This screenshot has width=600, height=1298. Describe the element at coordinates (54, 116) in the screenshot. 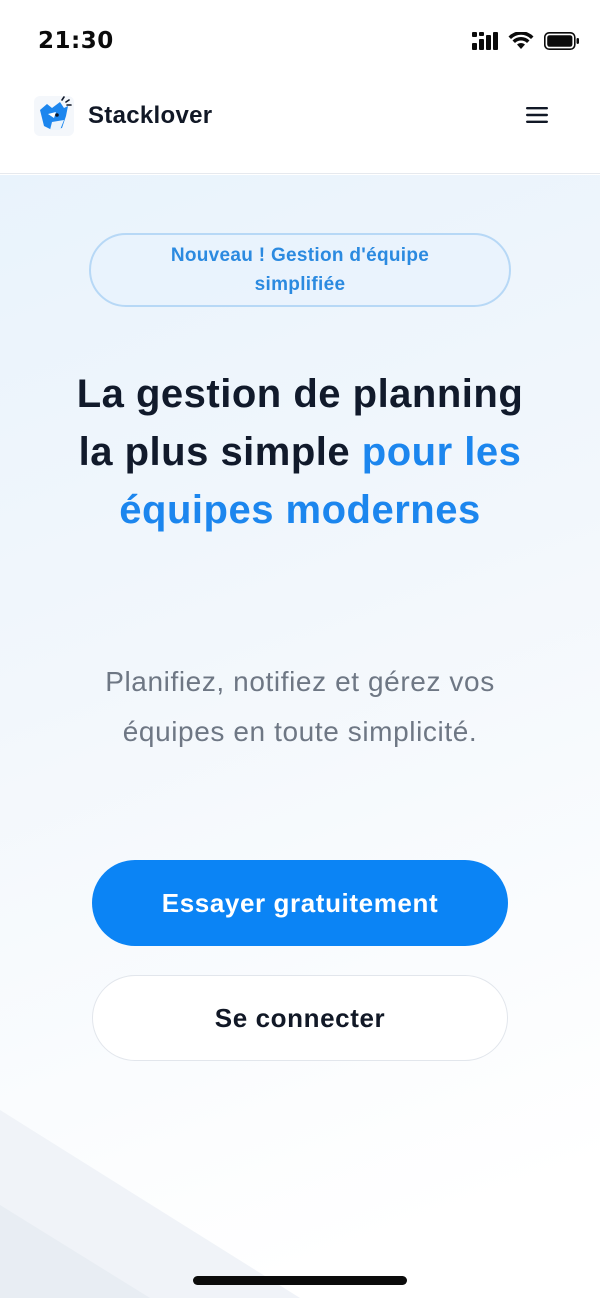

I see `fox-logo-icon` at that location.